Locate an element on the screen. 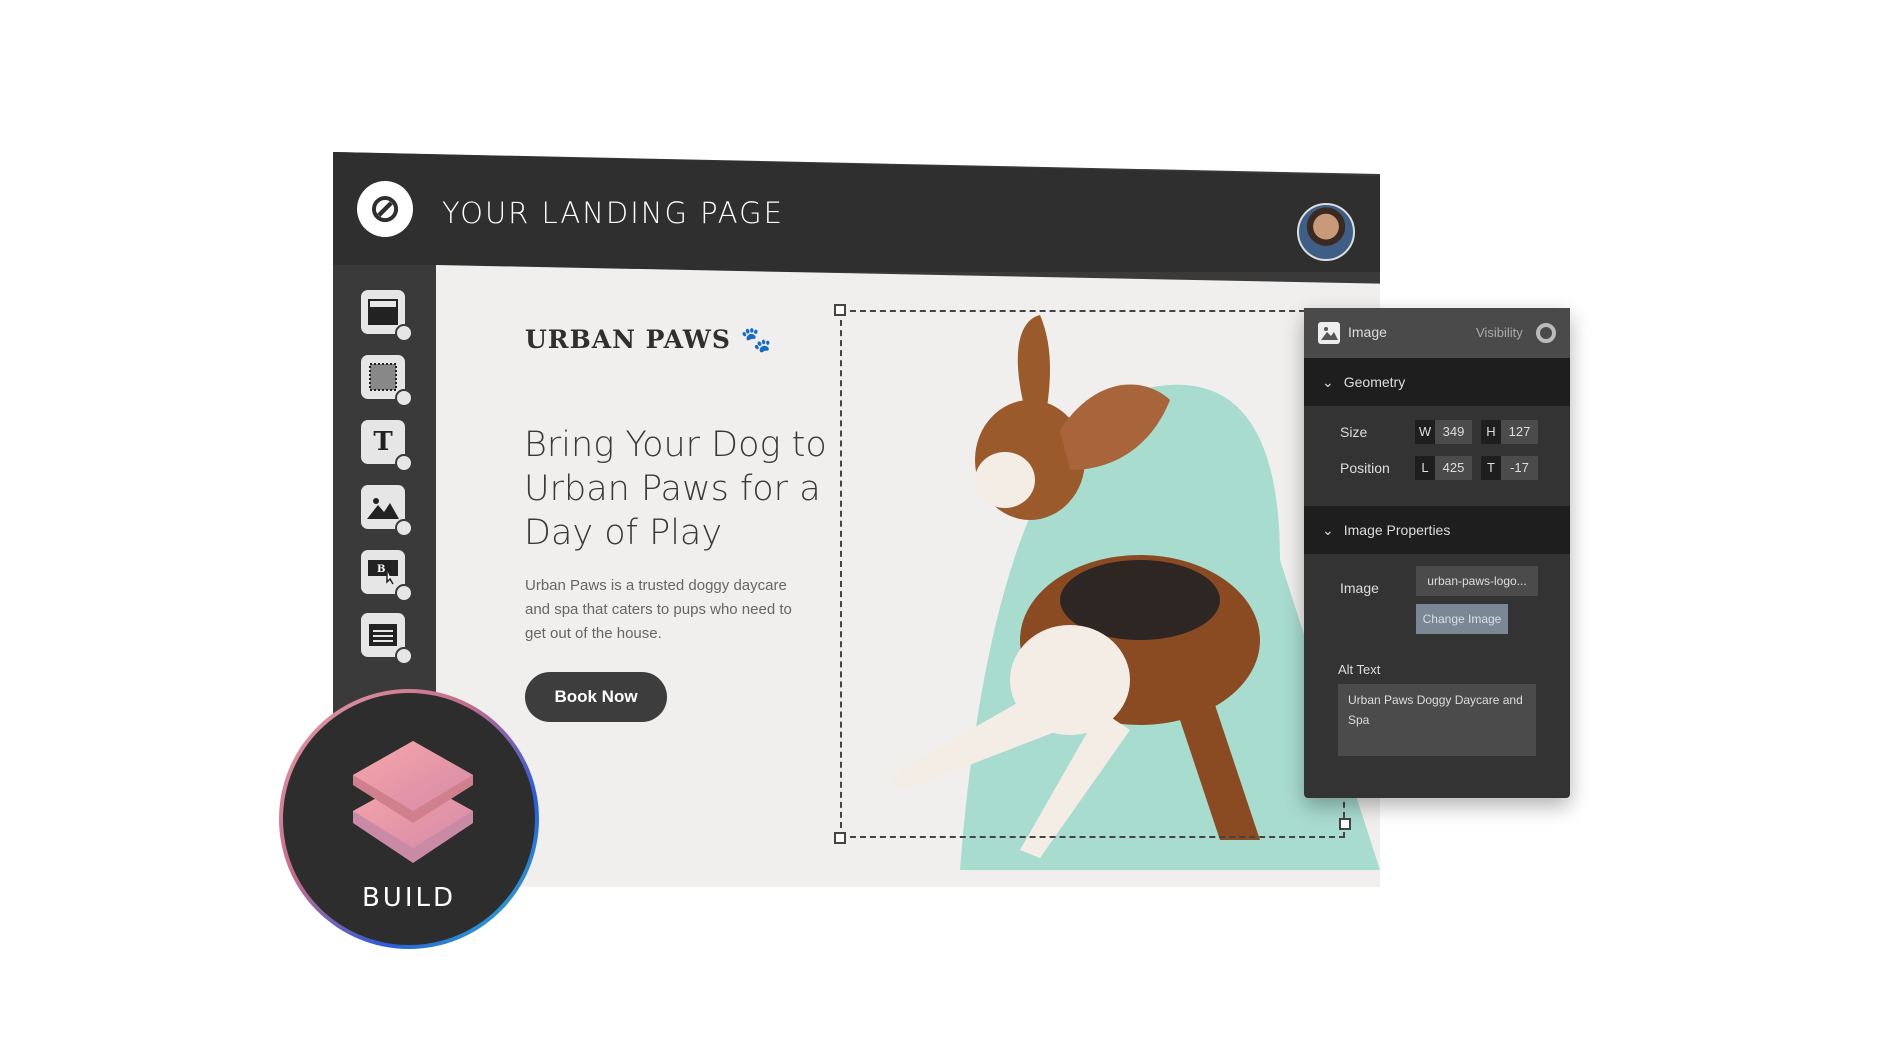 The image size is (1878, 1049). text-icon: T is located at coordinates (383, 442).